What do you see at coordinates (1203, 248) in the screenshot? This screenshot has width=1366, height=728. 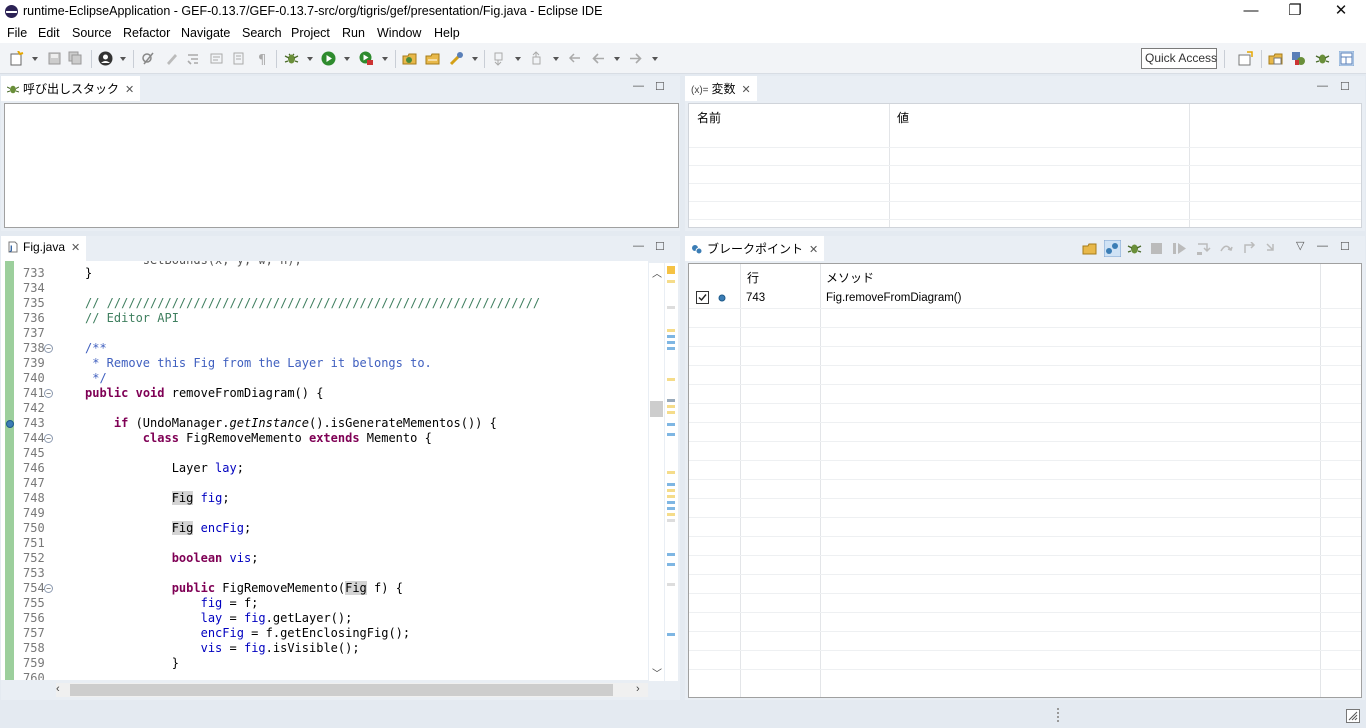 I see `step-into-icon` at bounding box center [1203, 248].